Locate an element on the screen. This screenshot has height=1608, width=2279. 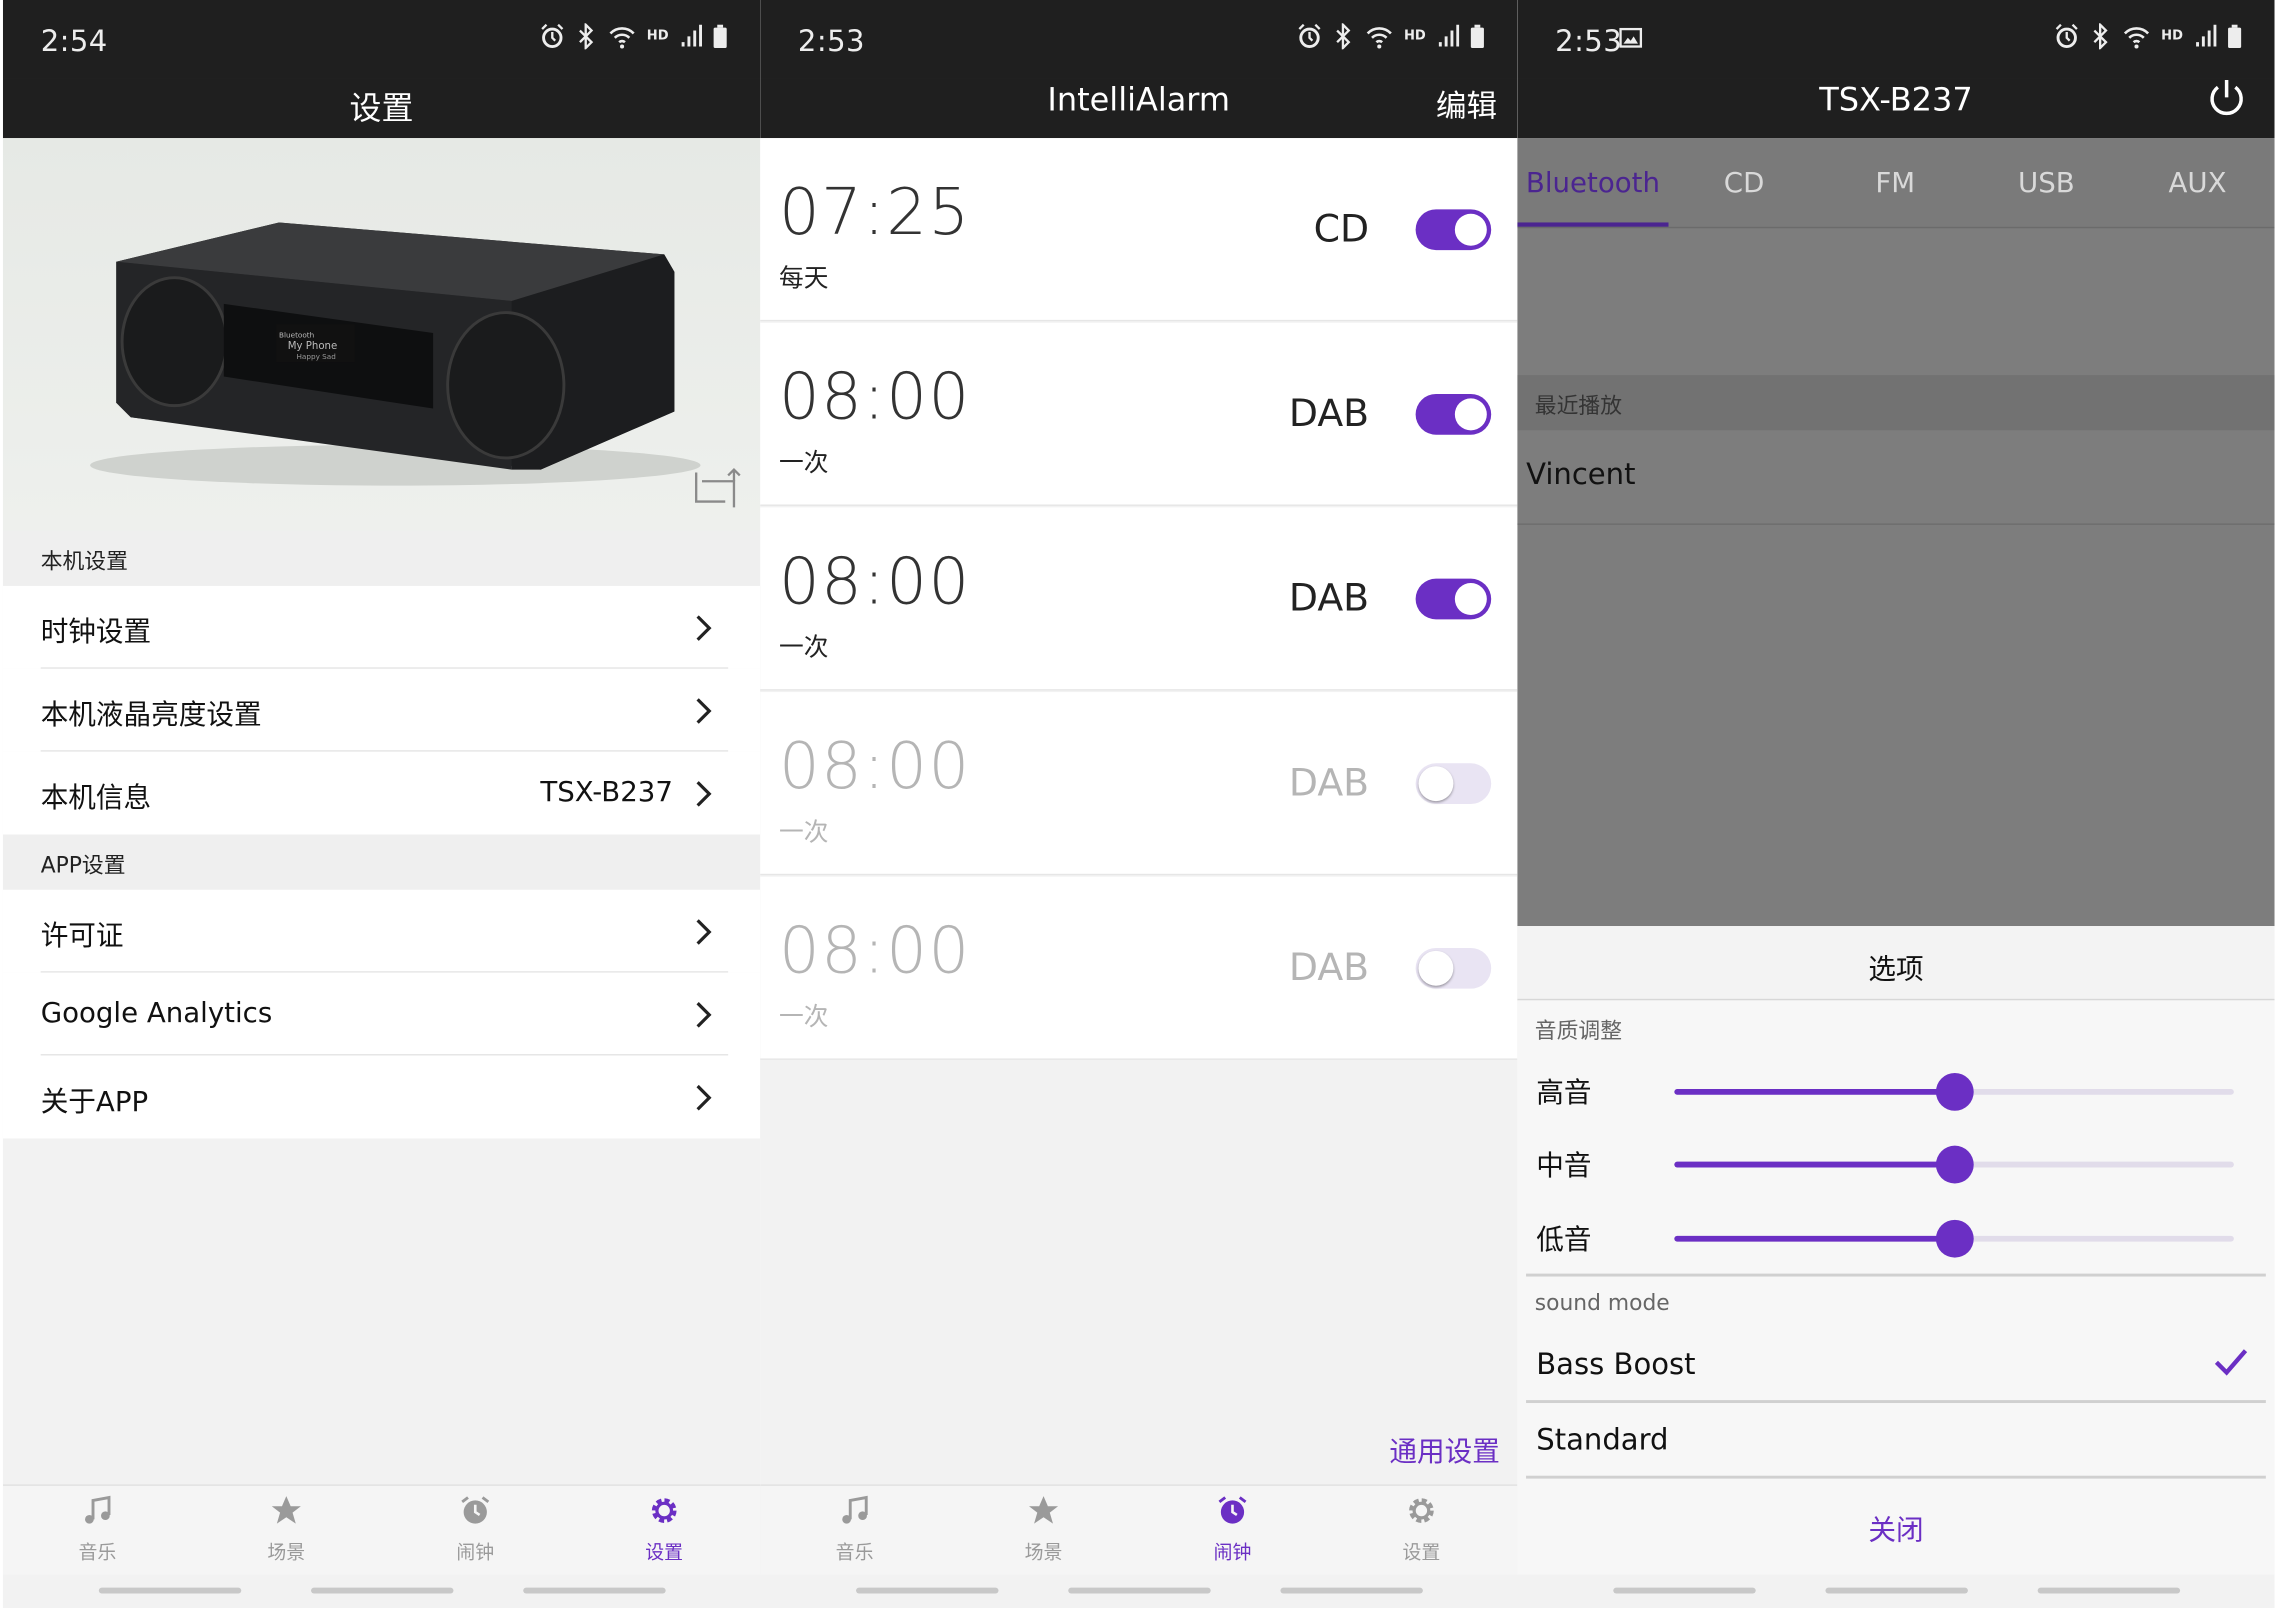
alarm-repeat: 一次 is located at coordinates (804, 464).